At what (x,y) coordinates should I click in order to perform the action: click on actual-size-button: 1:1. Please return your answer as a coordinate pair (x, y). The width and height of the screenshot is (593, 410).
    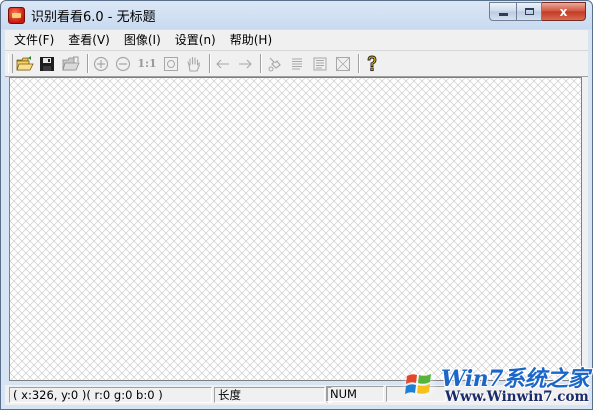
    Looking at the image, I should click on (147, 63).